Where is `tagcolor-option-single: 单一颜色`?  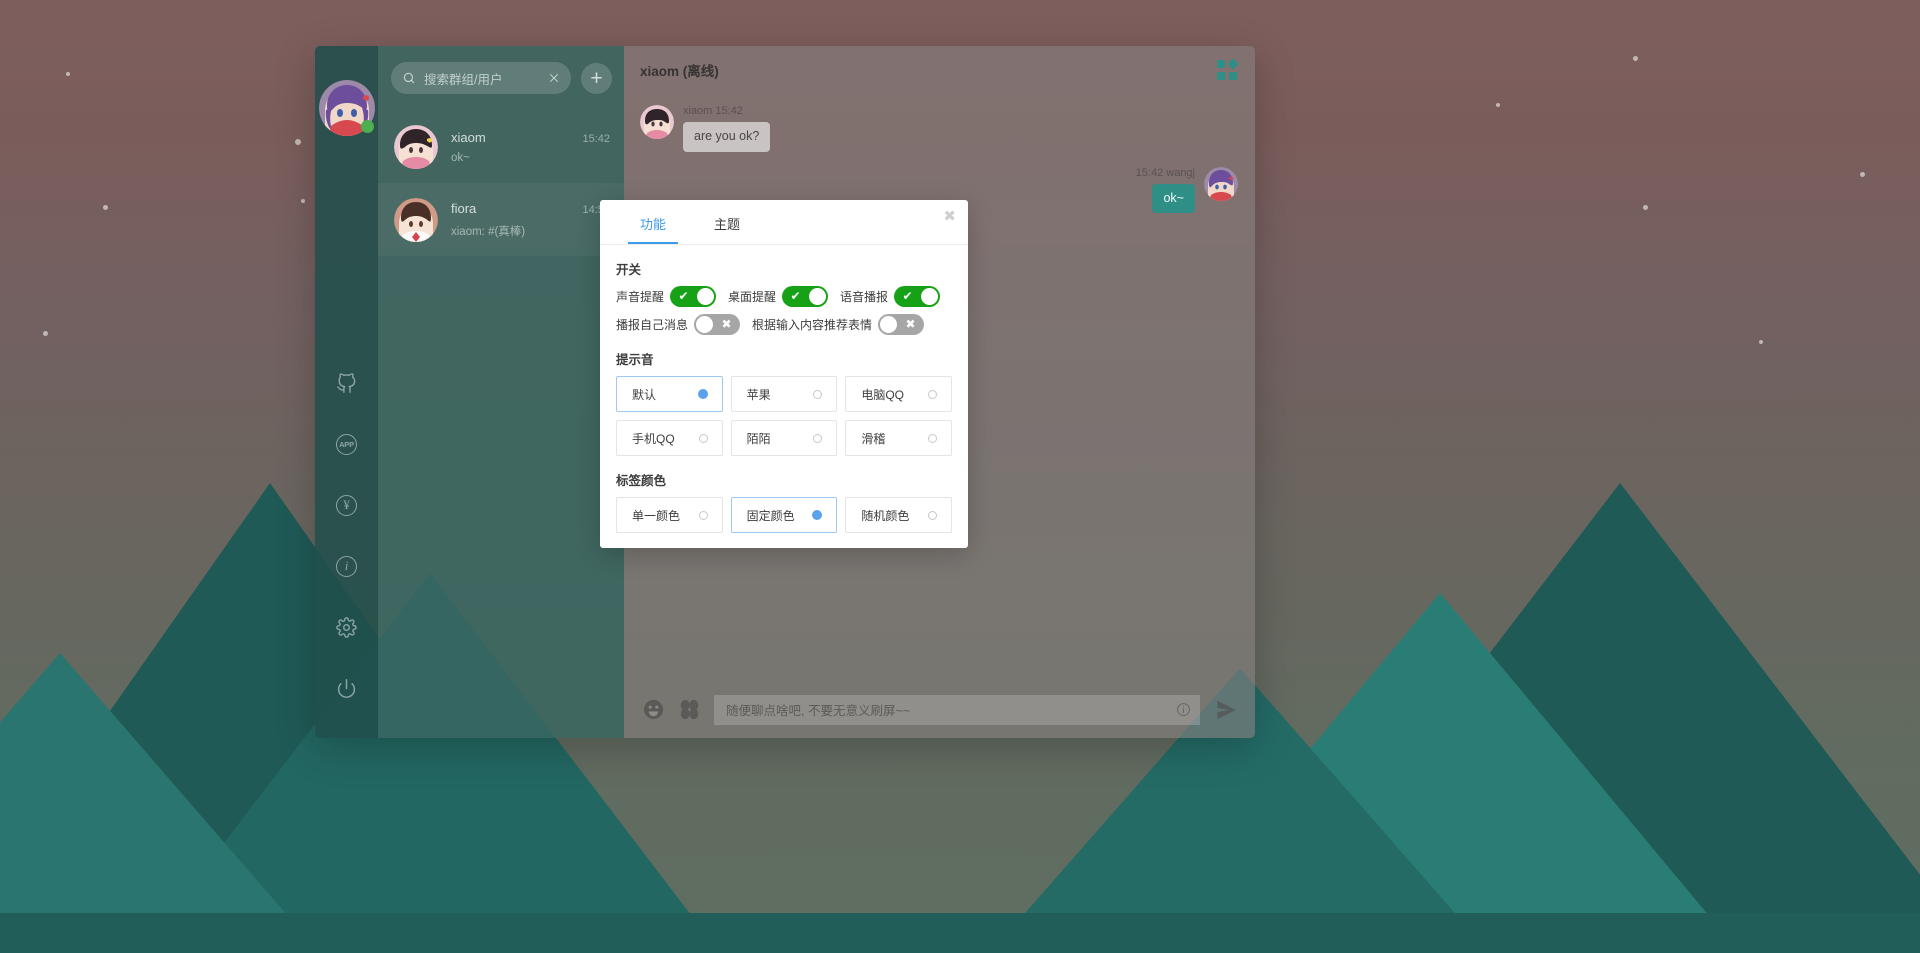
tagcolor-option-single: 单一颜色 is located at coordinates (669, 515).